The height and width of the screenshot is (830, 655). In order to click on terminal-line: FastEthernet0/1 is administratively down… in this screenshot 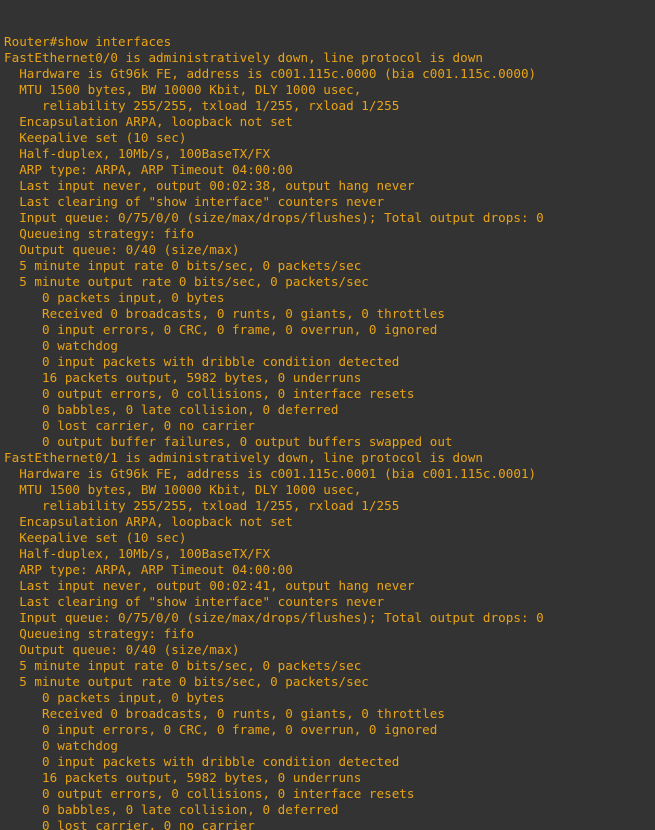, I will do `click(243, 457)`.